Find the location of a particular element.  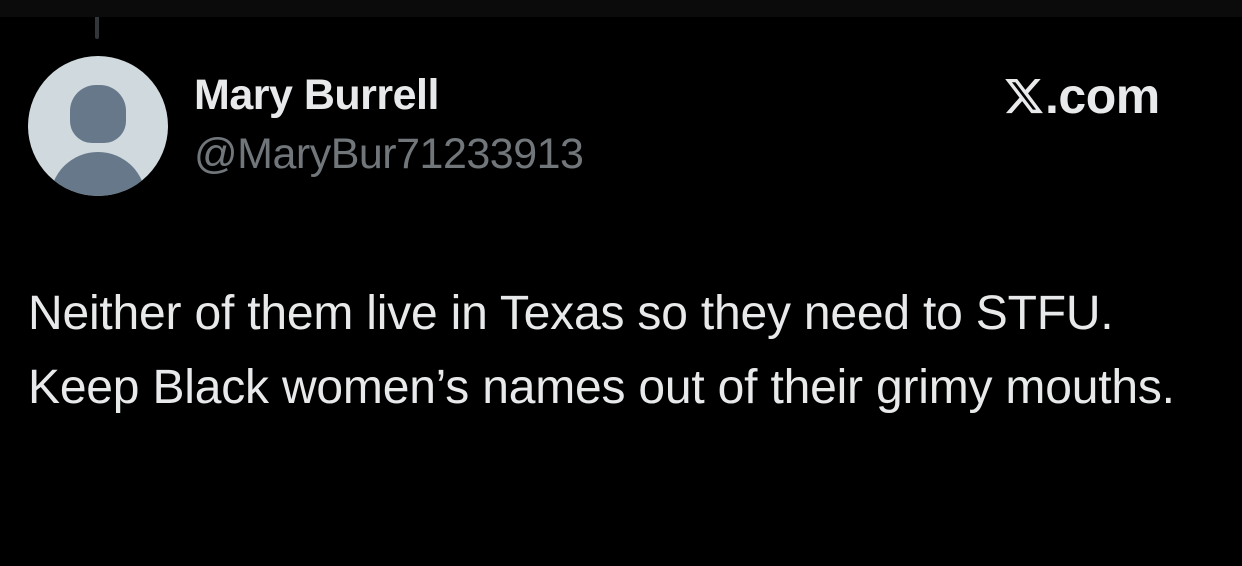

brand-watermark: .com is located at coordinates (1081, 96).